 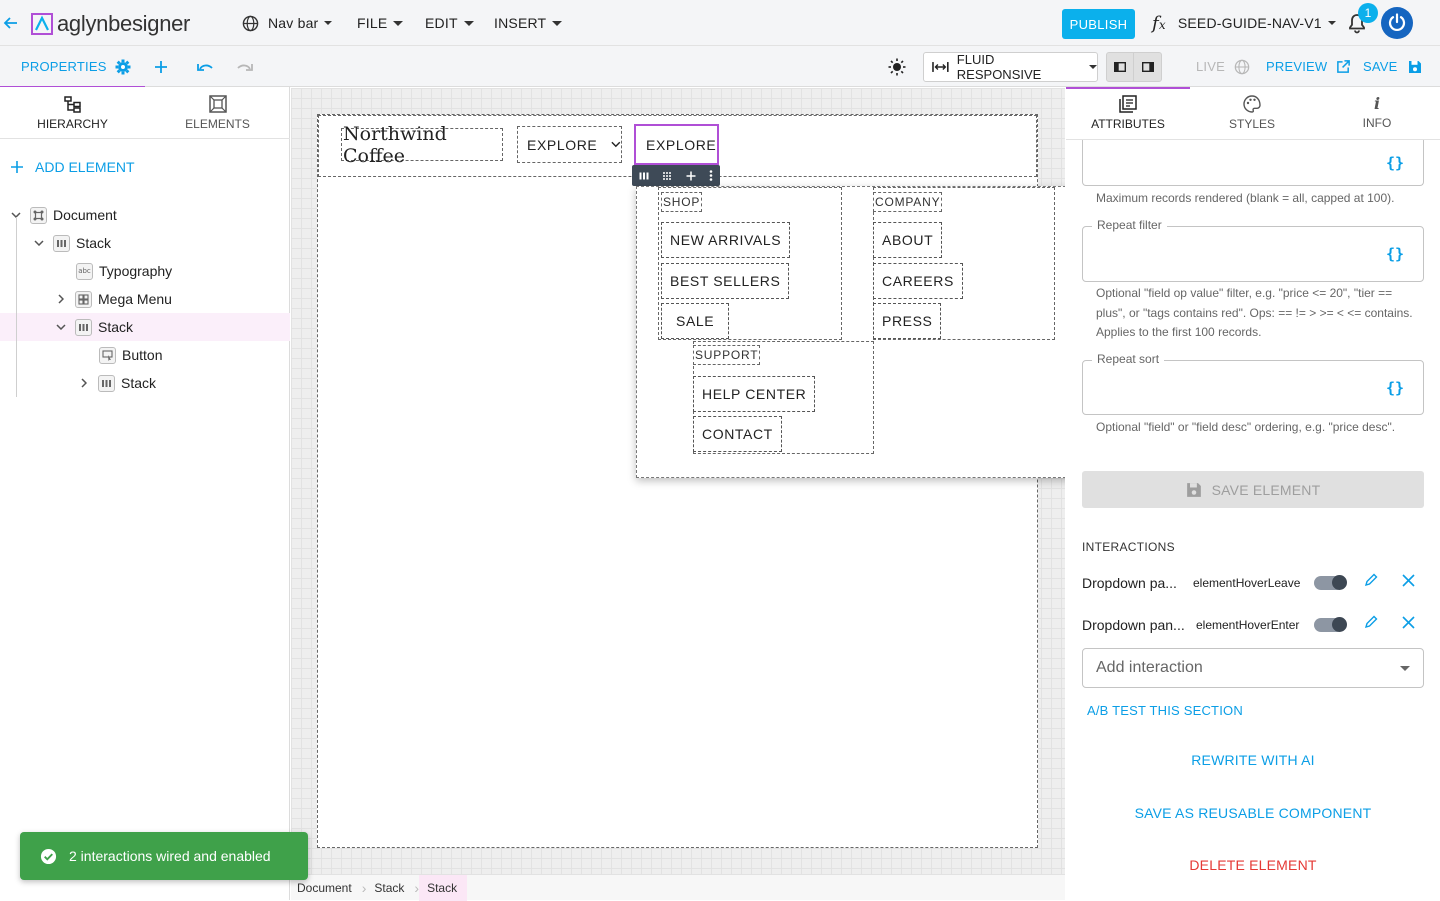 What do you see at coordinates (1253, 383) in the screenshot?
I see `repeat-sort-field: Repeat sort {}` at bounding box center [1253, 383].